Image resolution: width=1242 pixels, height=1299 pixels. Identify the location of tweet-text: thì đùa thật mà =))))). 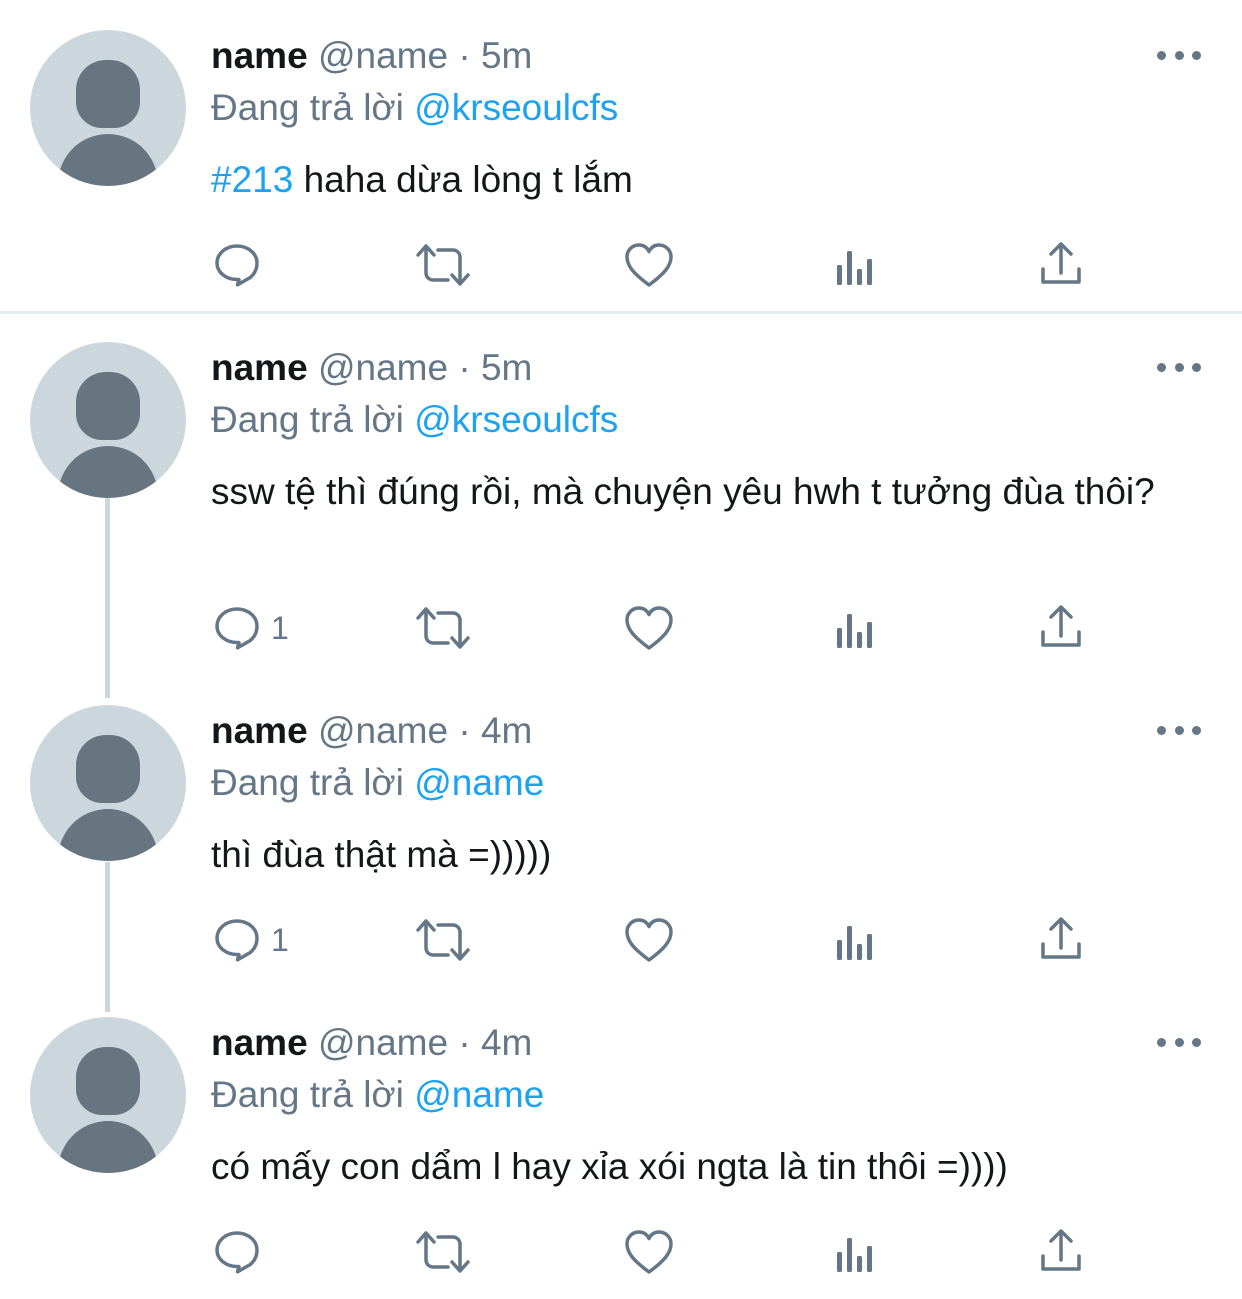
(381, 854).